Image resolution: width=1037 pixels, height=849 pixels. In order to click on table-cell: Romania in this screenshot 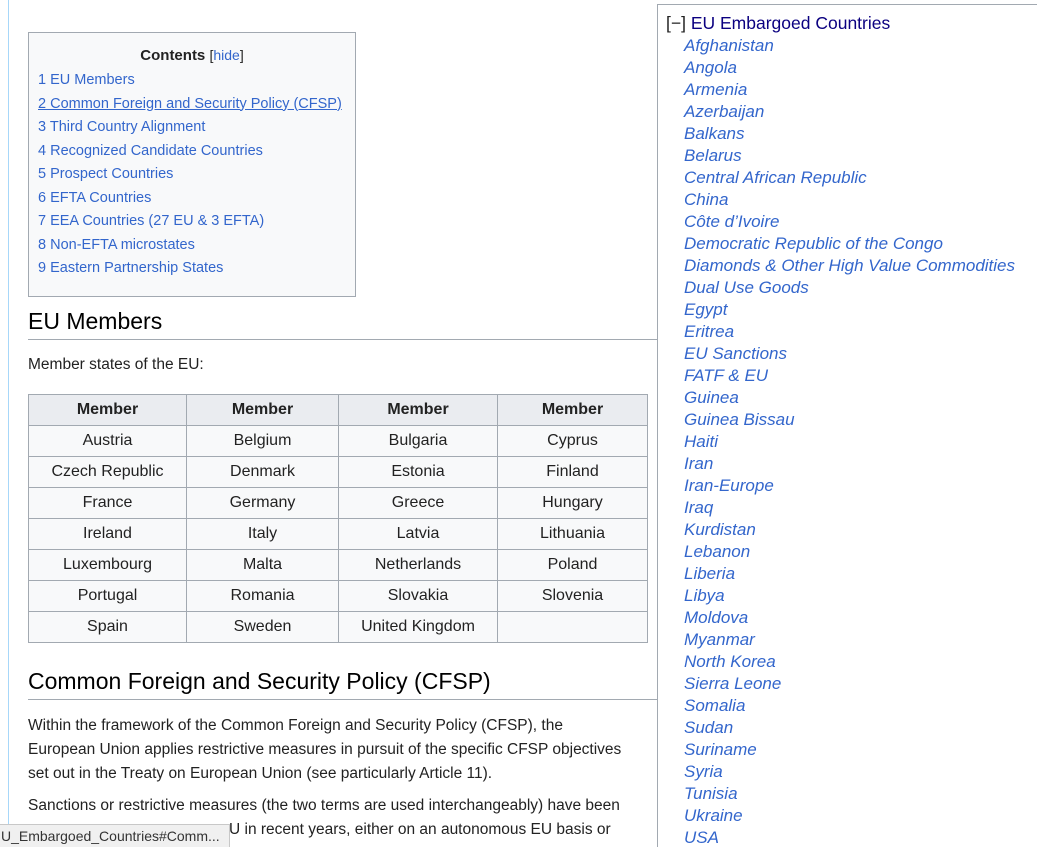, I will do `click(262, 596)`.